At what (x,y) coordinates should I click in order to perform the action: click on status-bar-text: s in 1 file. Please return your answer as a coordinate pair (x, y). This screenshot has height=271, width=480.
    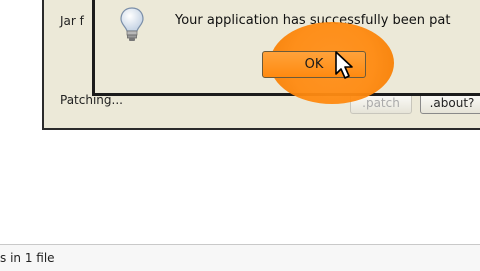
    Looking at the image, I should click on (27, 258).